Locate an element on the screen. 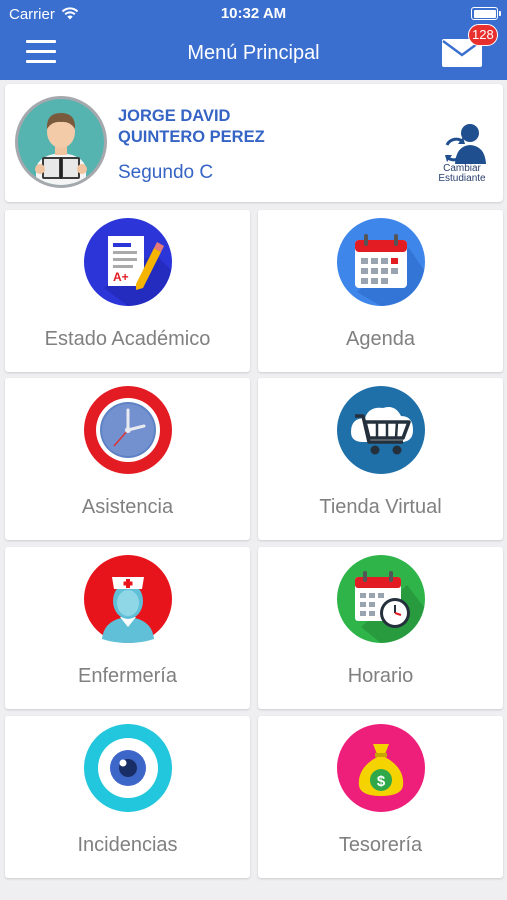 The height and width of the screenshot is (900, 507). page-title: Menú Principal is located at coordinates (253, 53).